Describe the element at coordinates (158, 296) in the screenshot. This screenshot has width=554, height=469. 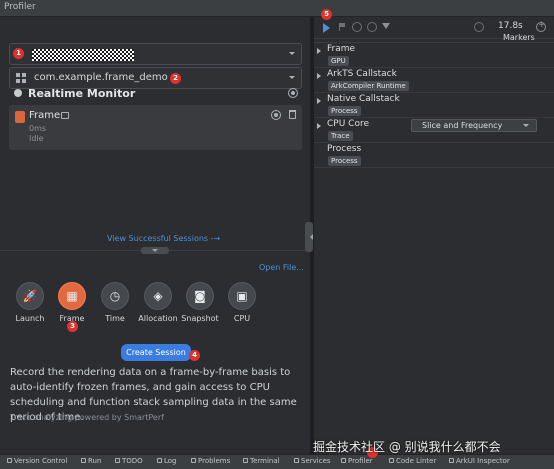
I see `cube-icon: ◈` at that location.